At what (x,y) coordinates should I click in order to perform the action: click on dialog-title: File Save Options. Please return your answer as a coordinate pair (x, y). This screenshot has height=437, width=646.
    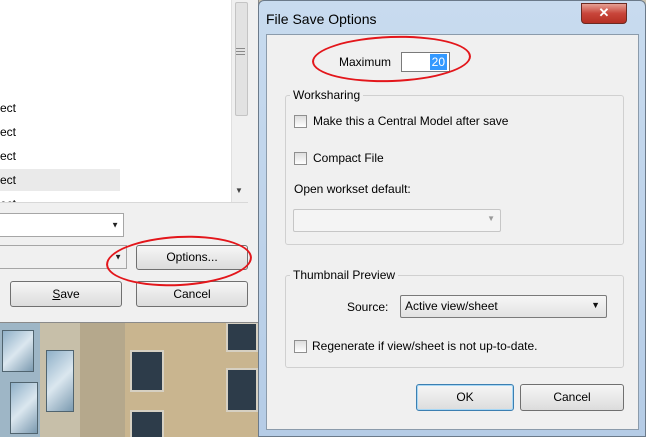
    Looking at the image, I should click on (321, 19).